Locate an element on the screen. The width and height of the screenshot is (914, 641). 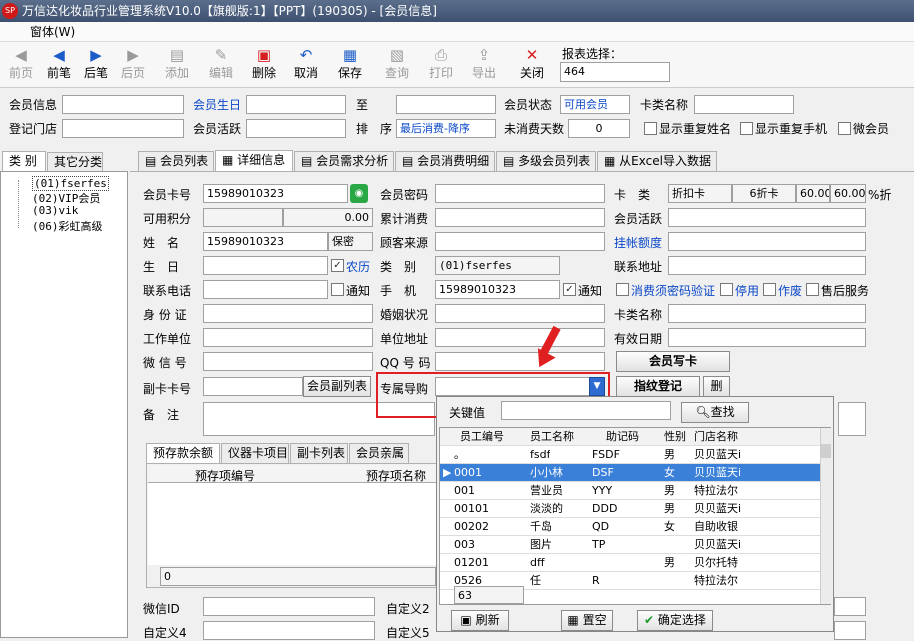
export-button: ⇪ 导出 is located at coordinates (484, 66).